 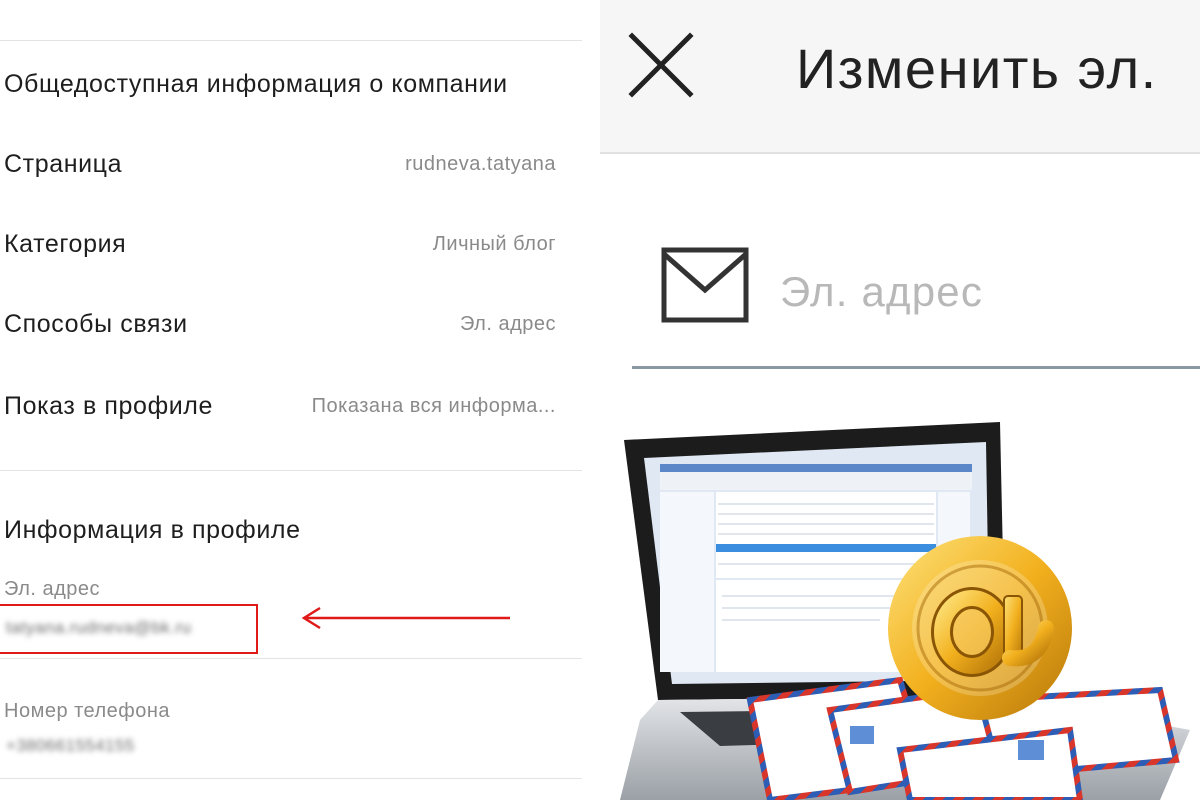 What do you see at coordinates (96, 323) in the screenshot?
I see `row-label: Способы связи` at bounding box center [96, 323].